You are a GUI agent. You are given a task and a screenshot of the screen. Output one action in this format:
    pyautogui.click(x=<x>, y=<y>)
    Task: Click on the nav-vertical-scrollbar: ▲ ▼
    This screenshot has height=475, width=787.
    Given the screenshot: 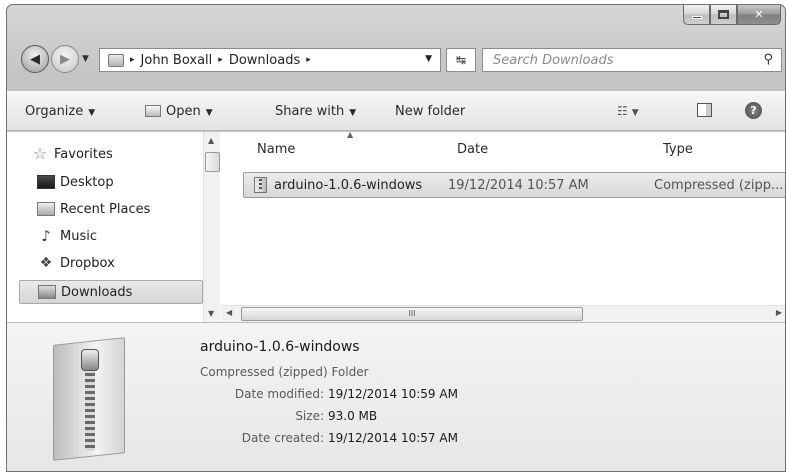 What is the action you would take?
    pyautogui.click(x=211, y=227)
    